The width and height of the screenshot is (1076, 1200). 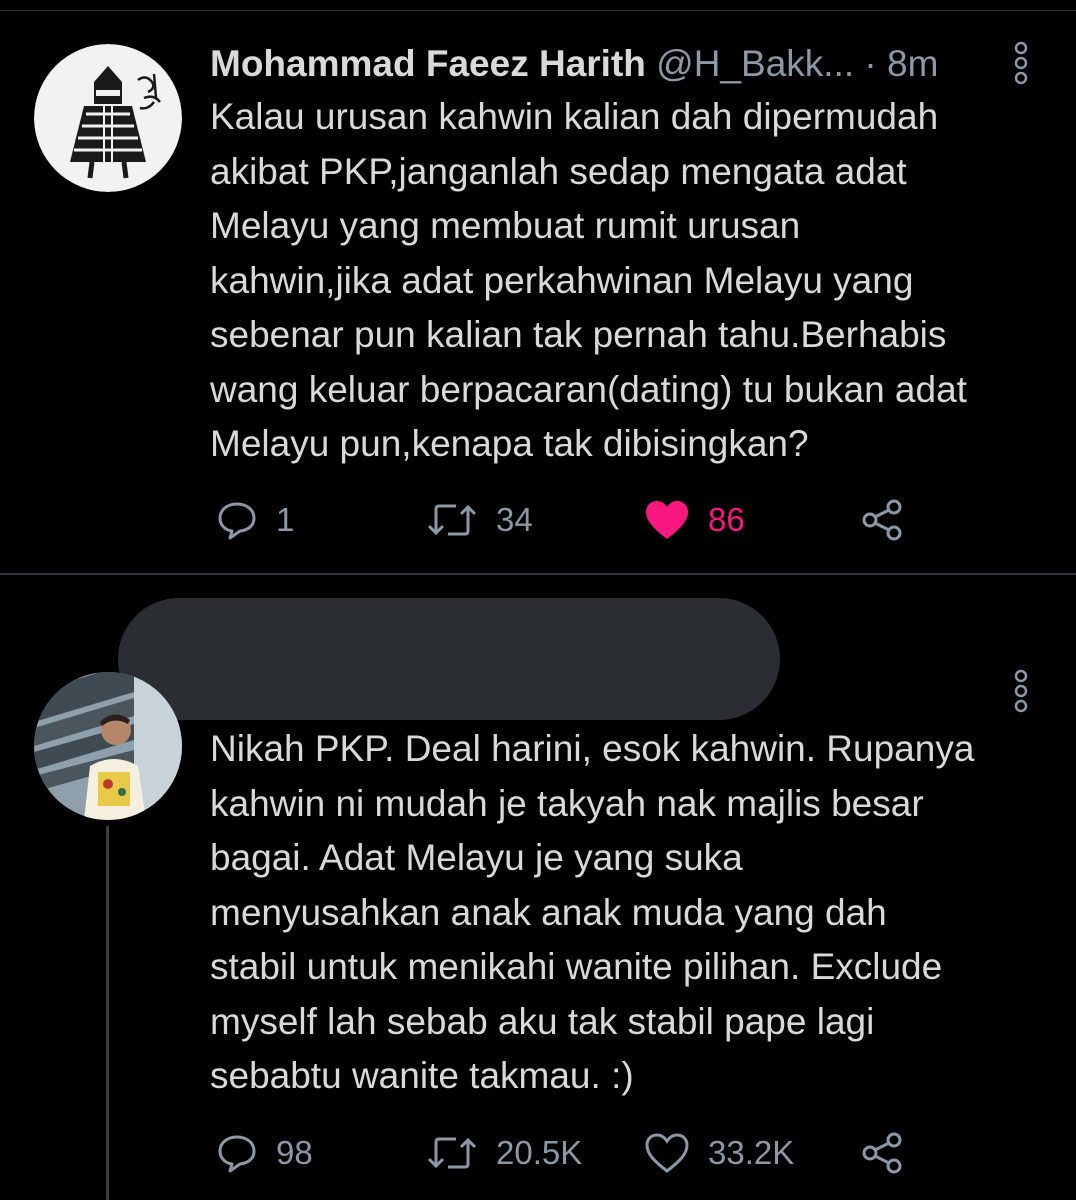 I want to click on like-count: 86, so click(x=726, y=519).